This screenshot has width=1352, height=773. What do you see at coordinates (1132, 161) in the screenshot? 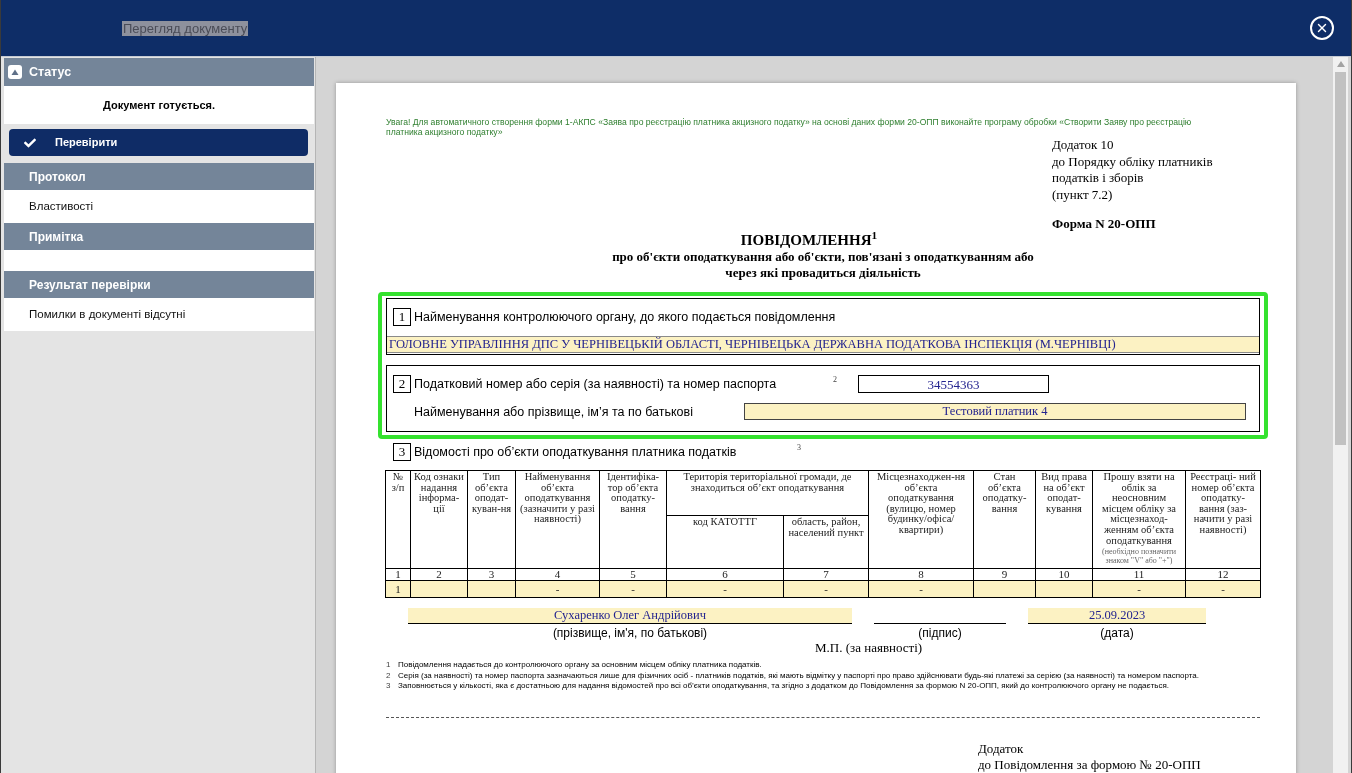
I see `annex-line: до Порядку обліку платників` at bounding box center [1132, 161].